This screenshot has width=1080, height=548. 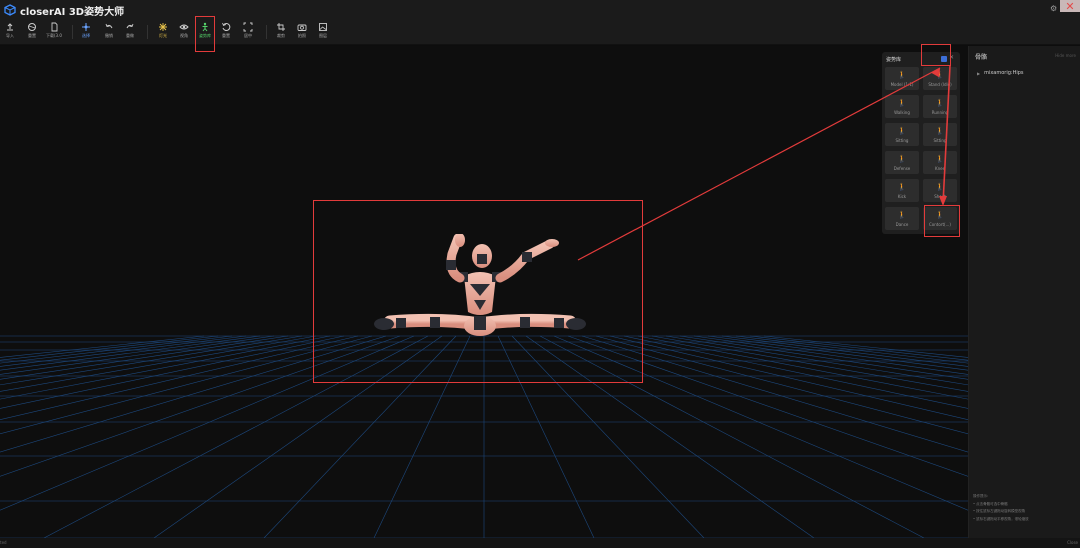 What do you see at coordinates (226, 35) in the screenshot?
I see `rotate-reset-label: 重置` at bounding box center [226, 35].